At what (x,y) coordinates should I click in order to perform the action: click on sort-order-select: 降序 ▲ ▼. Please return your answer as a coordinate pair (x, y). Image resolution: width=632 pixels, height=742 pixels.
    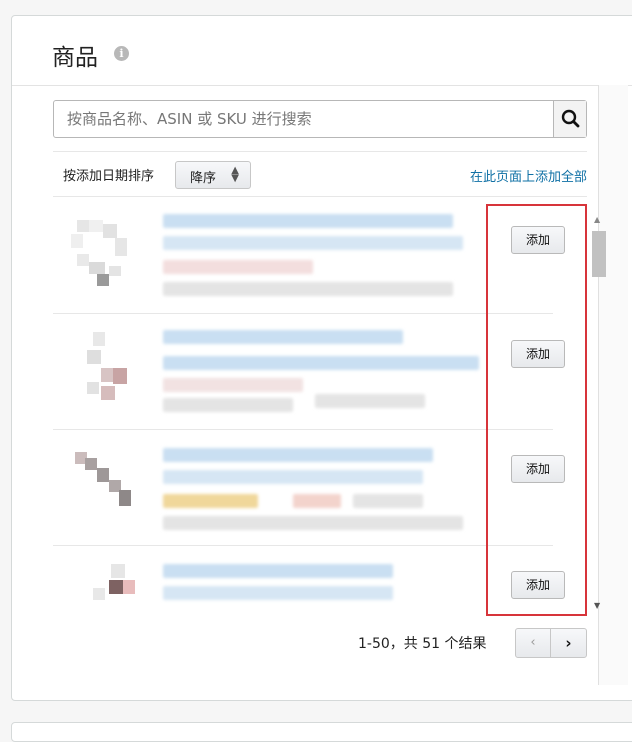
    Looking at the image, I should click on (213, 175).